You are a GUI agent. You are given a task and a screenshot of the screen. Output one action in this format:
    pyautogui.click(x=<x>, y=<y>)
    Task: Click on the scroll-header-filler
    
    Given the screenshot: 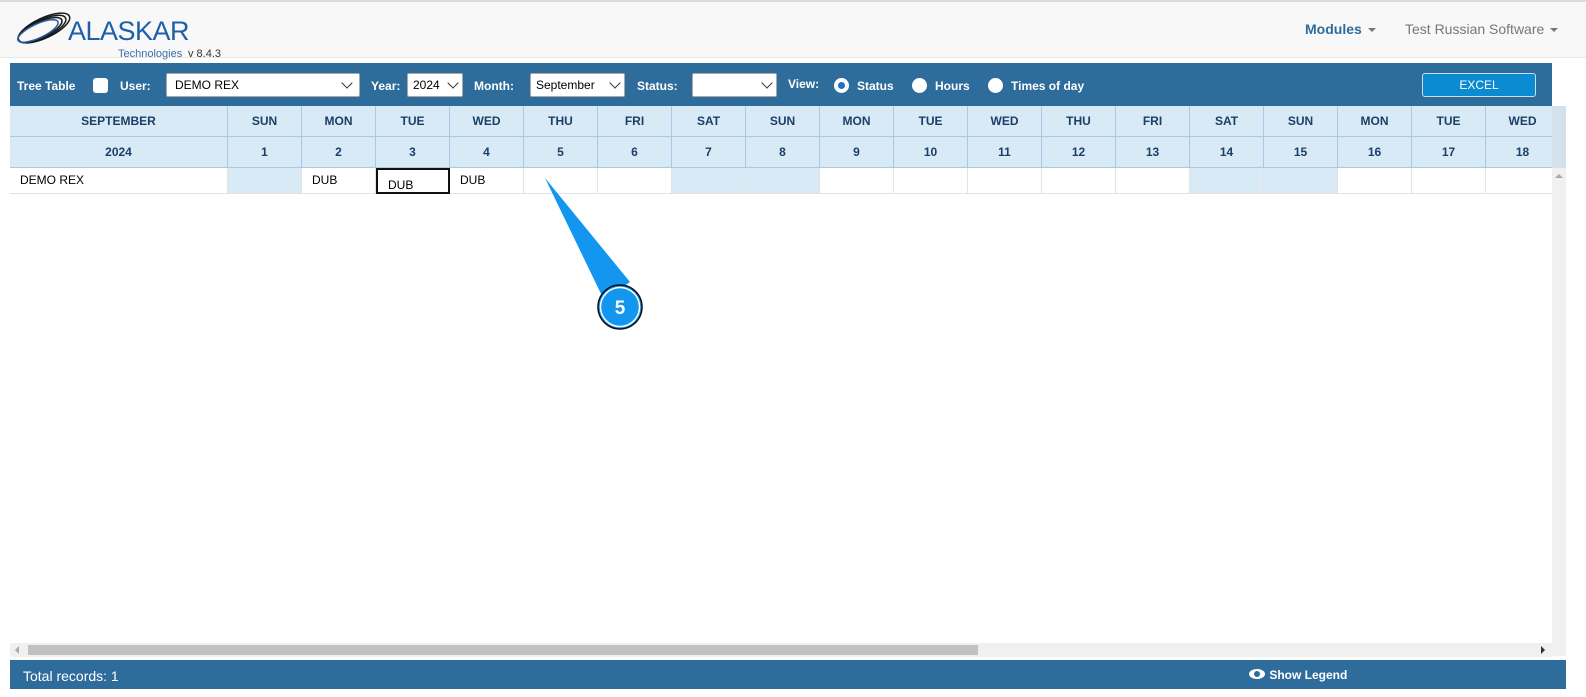 What is the action you would take?
    pyautogui.click(x=1559, y=137)
    